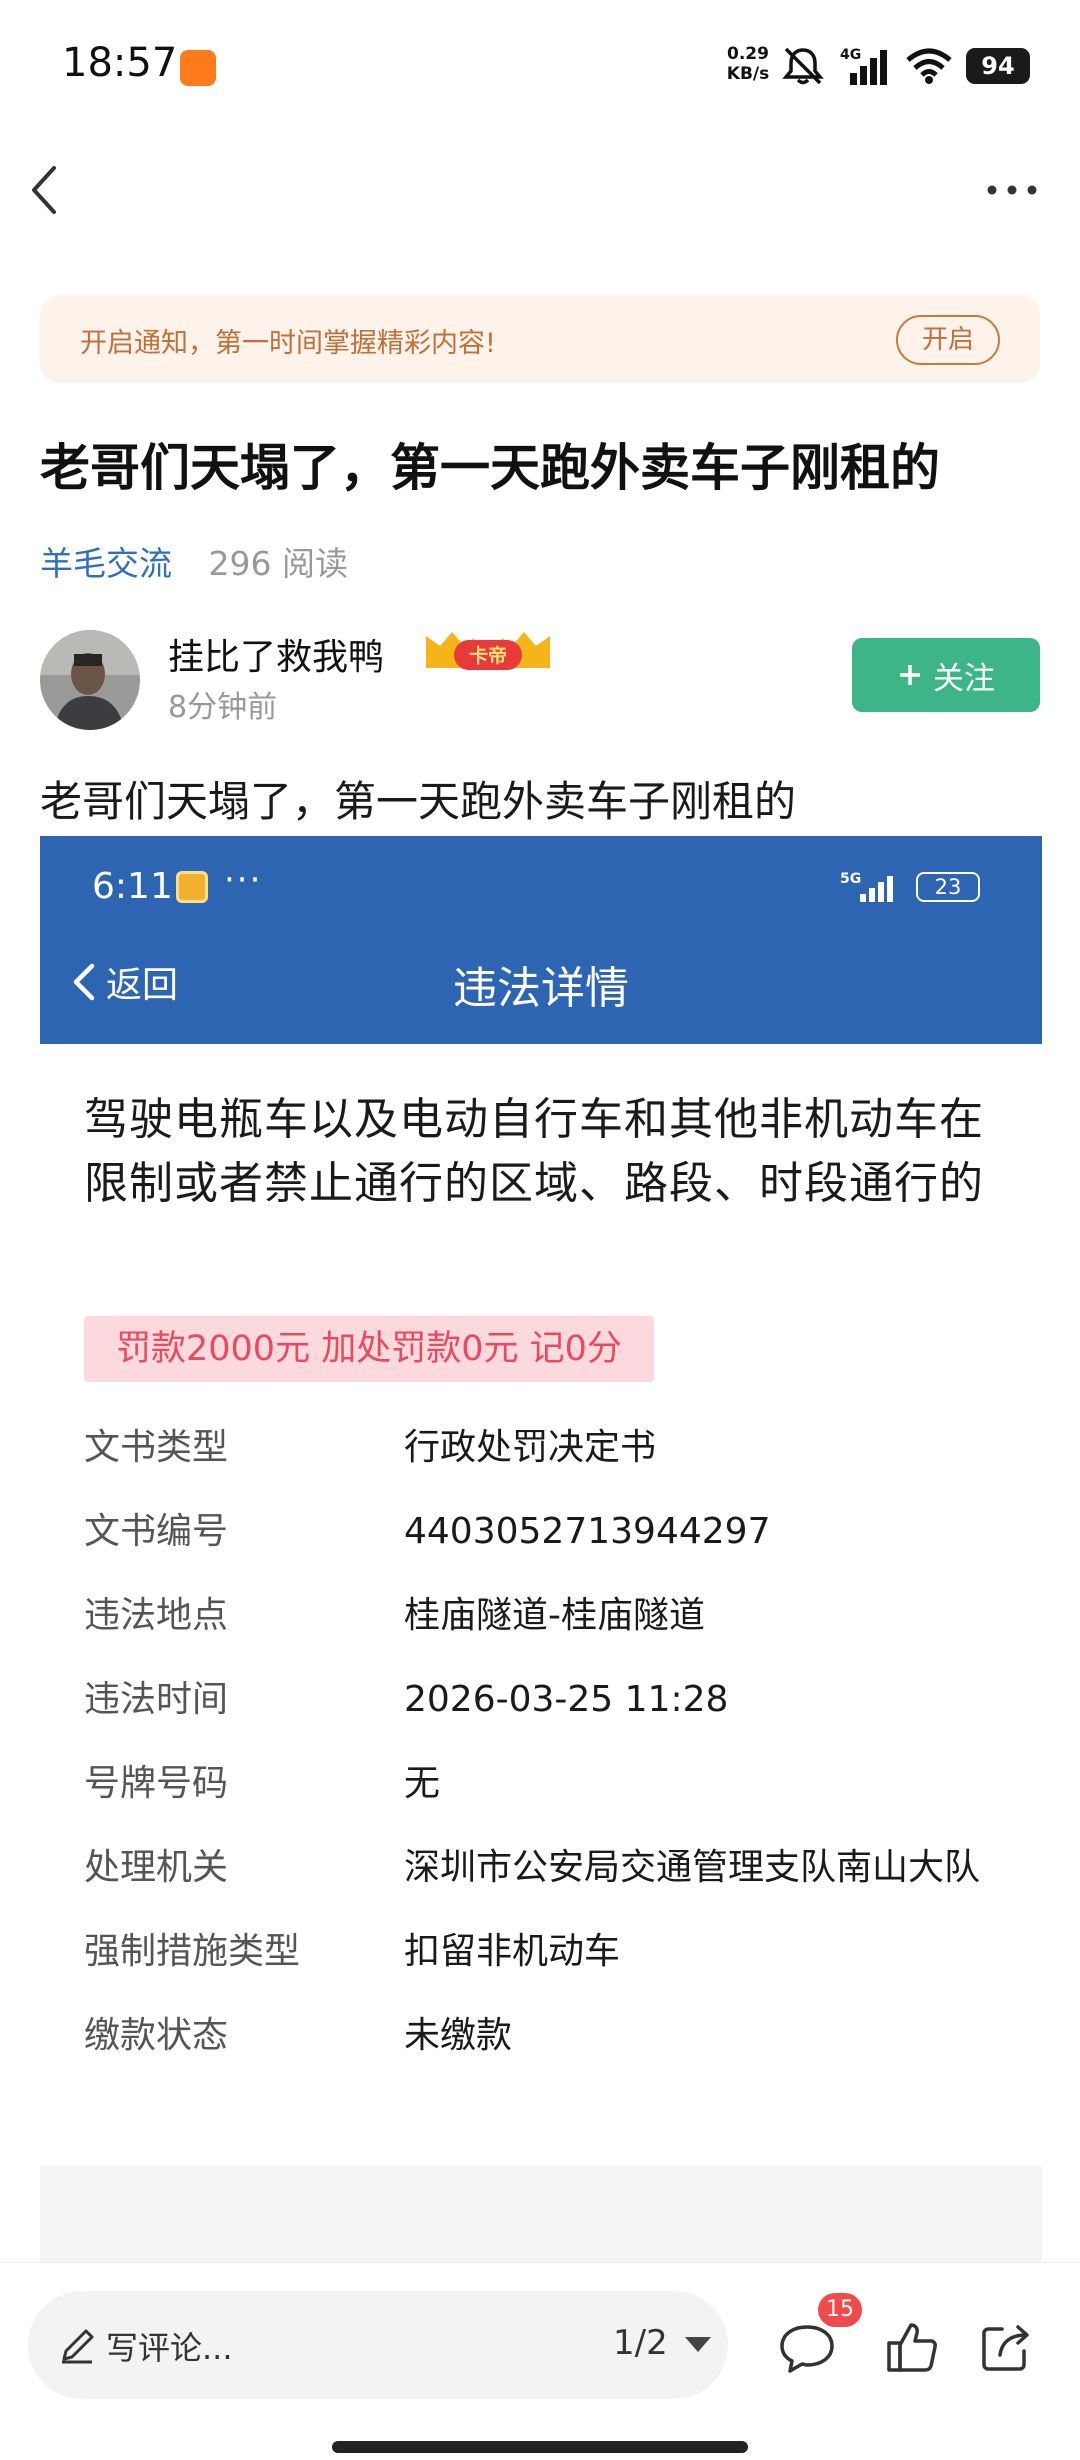 The image size is (1080, 2460). Describe the element at coordinates (540, 339) in the screenshot. I see `notification-banner: 开启通知，第一时间掌握精彩内容! 开启` at that location.